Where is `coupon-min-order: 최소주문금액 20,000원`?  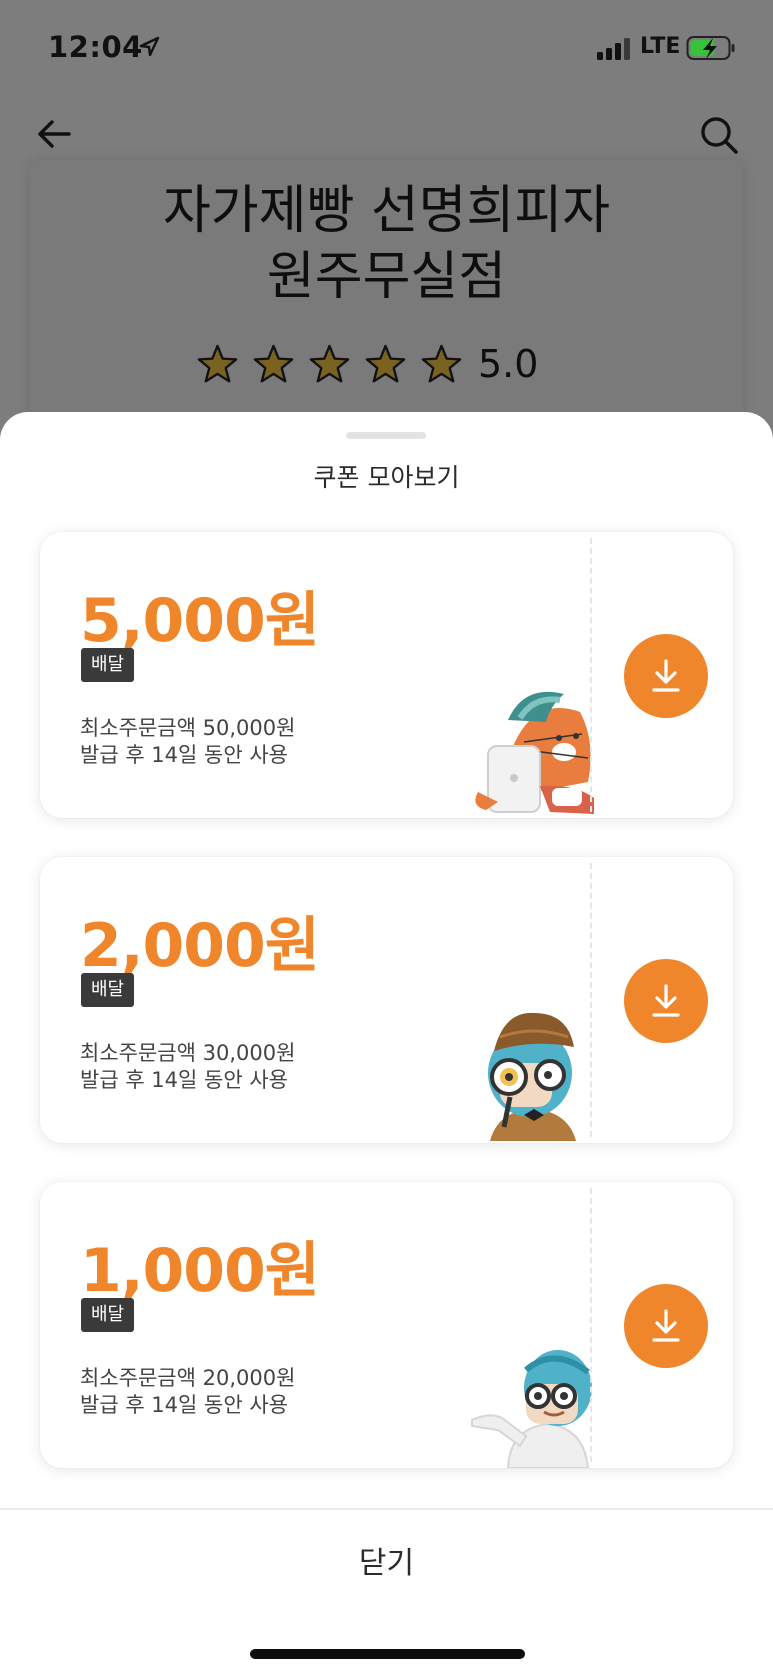
coupon-min-order: 최소주문금액 20,000원 is located at coordinates (188, 1378).